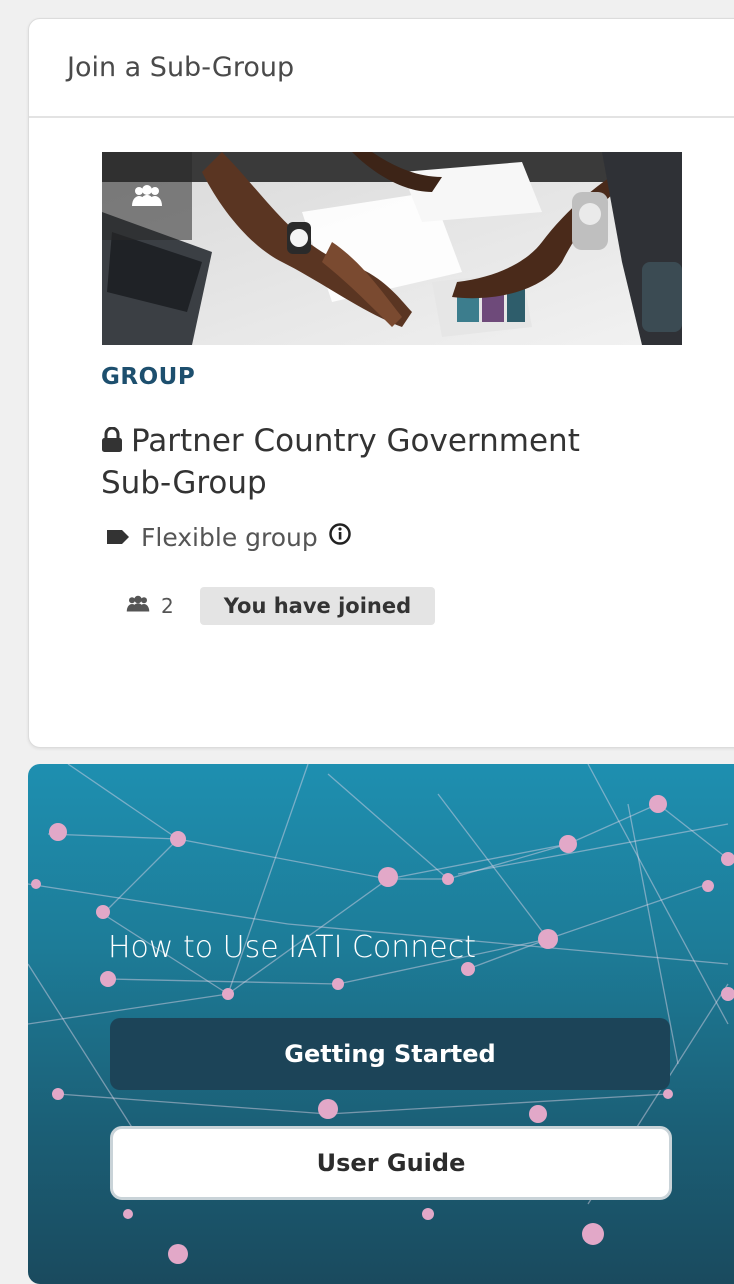 The image size is (734, 1284). I want to click on group-type-row: Flexible group, so click(228, 537).